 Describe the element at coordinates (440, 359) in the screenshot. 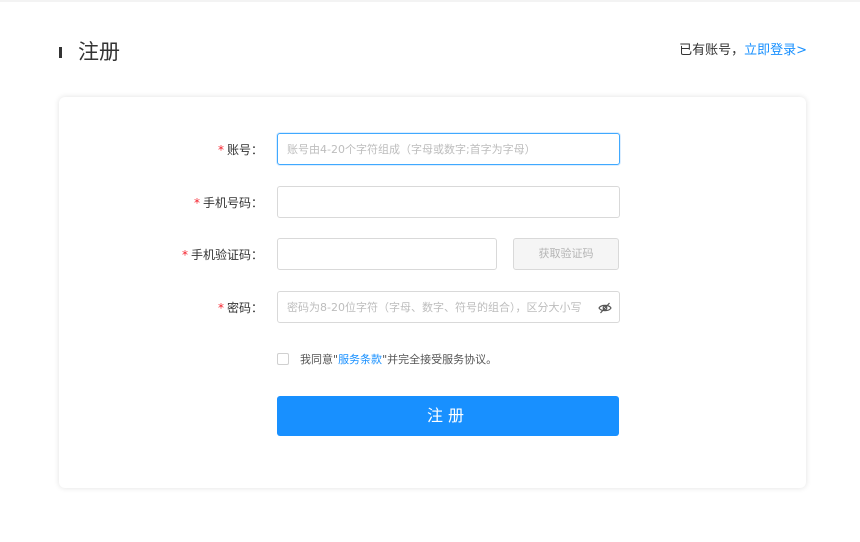

I see `agreement-suffix: "并完全接受服务协议。` at that location.